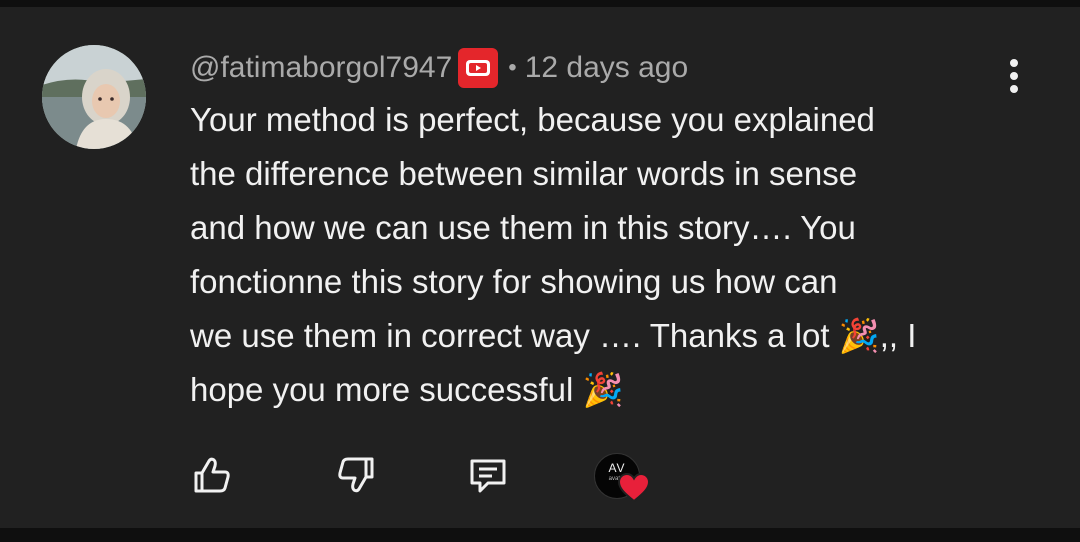  I want to click on comment-icon, so click(488, 476).